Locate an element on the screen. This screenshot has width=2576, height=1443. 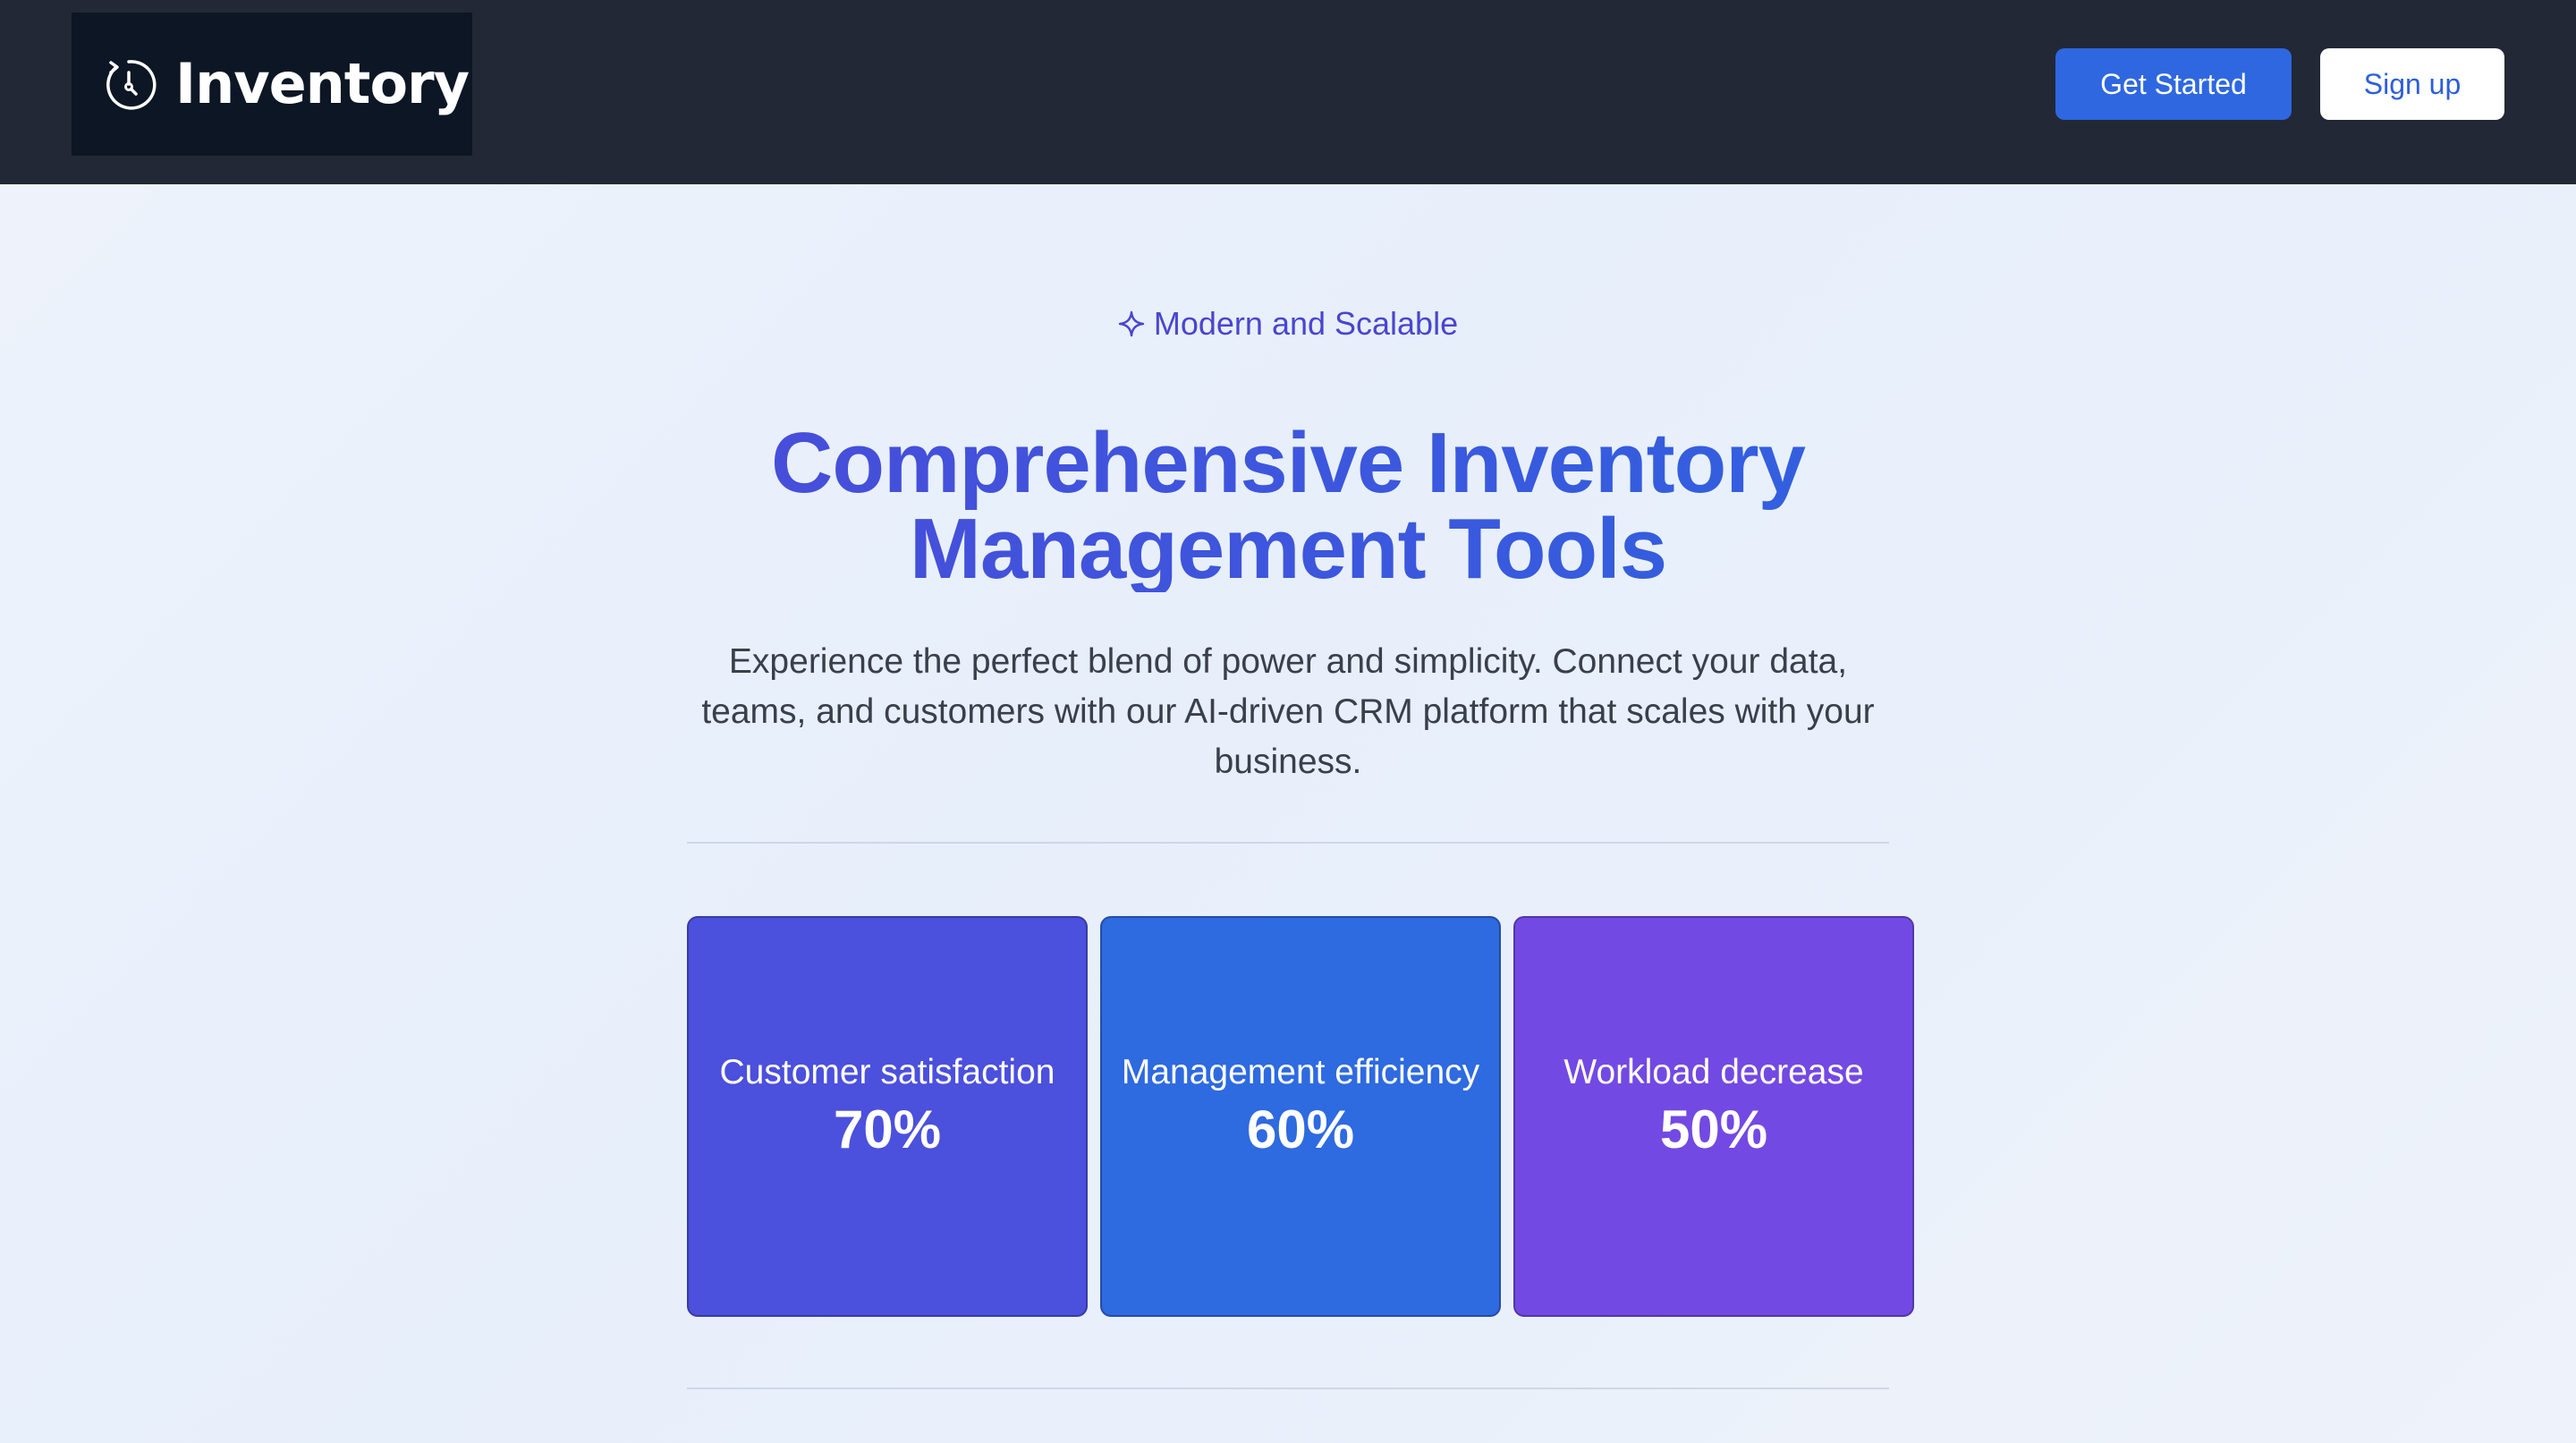
sparkle-icon is located at coordinates (1131, 324).